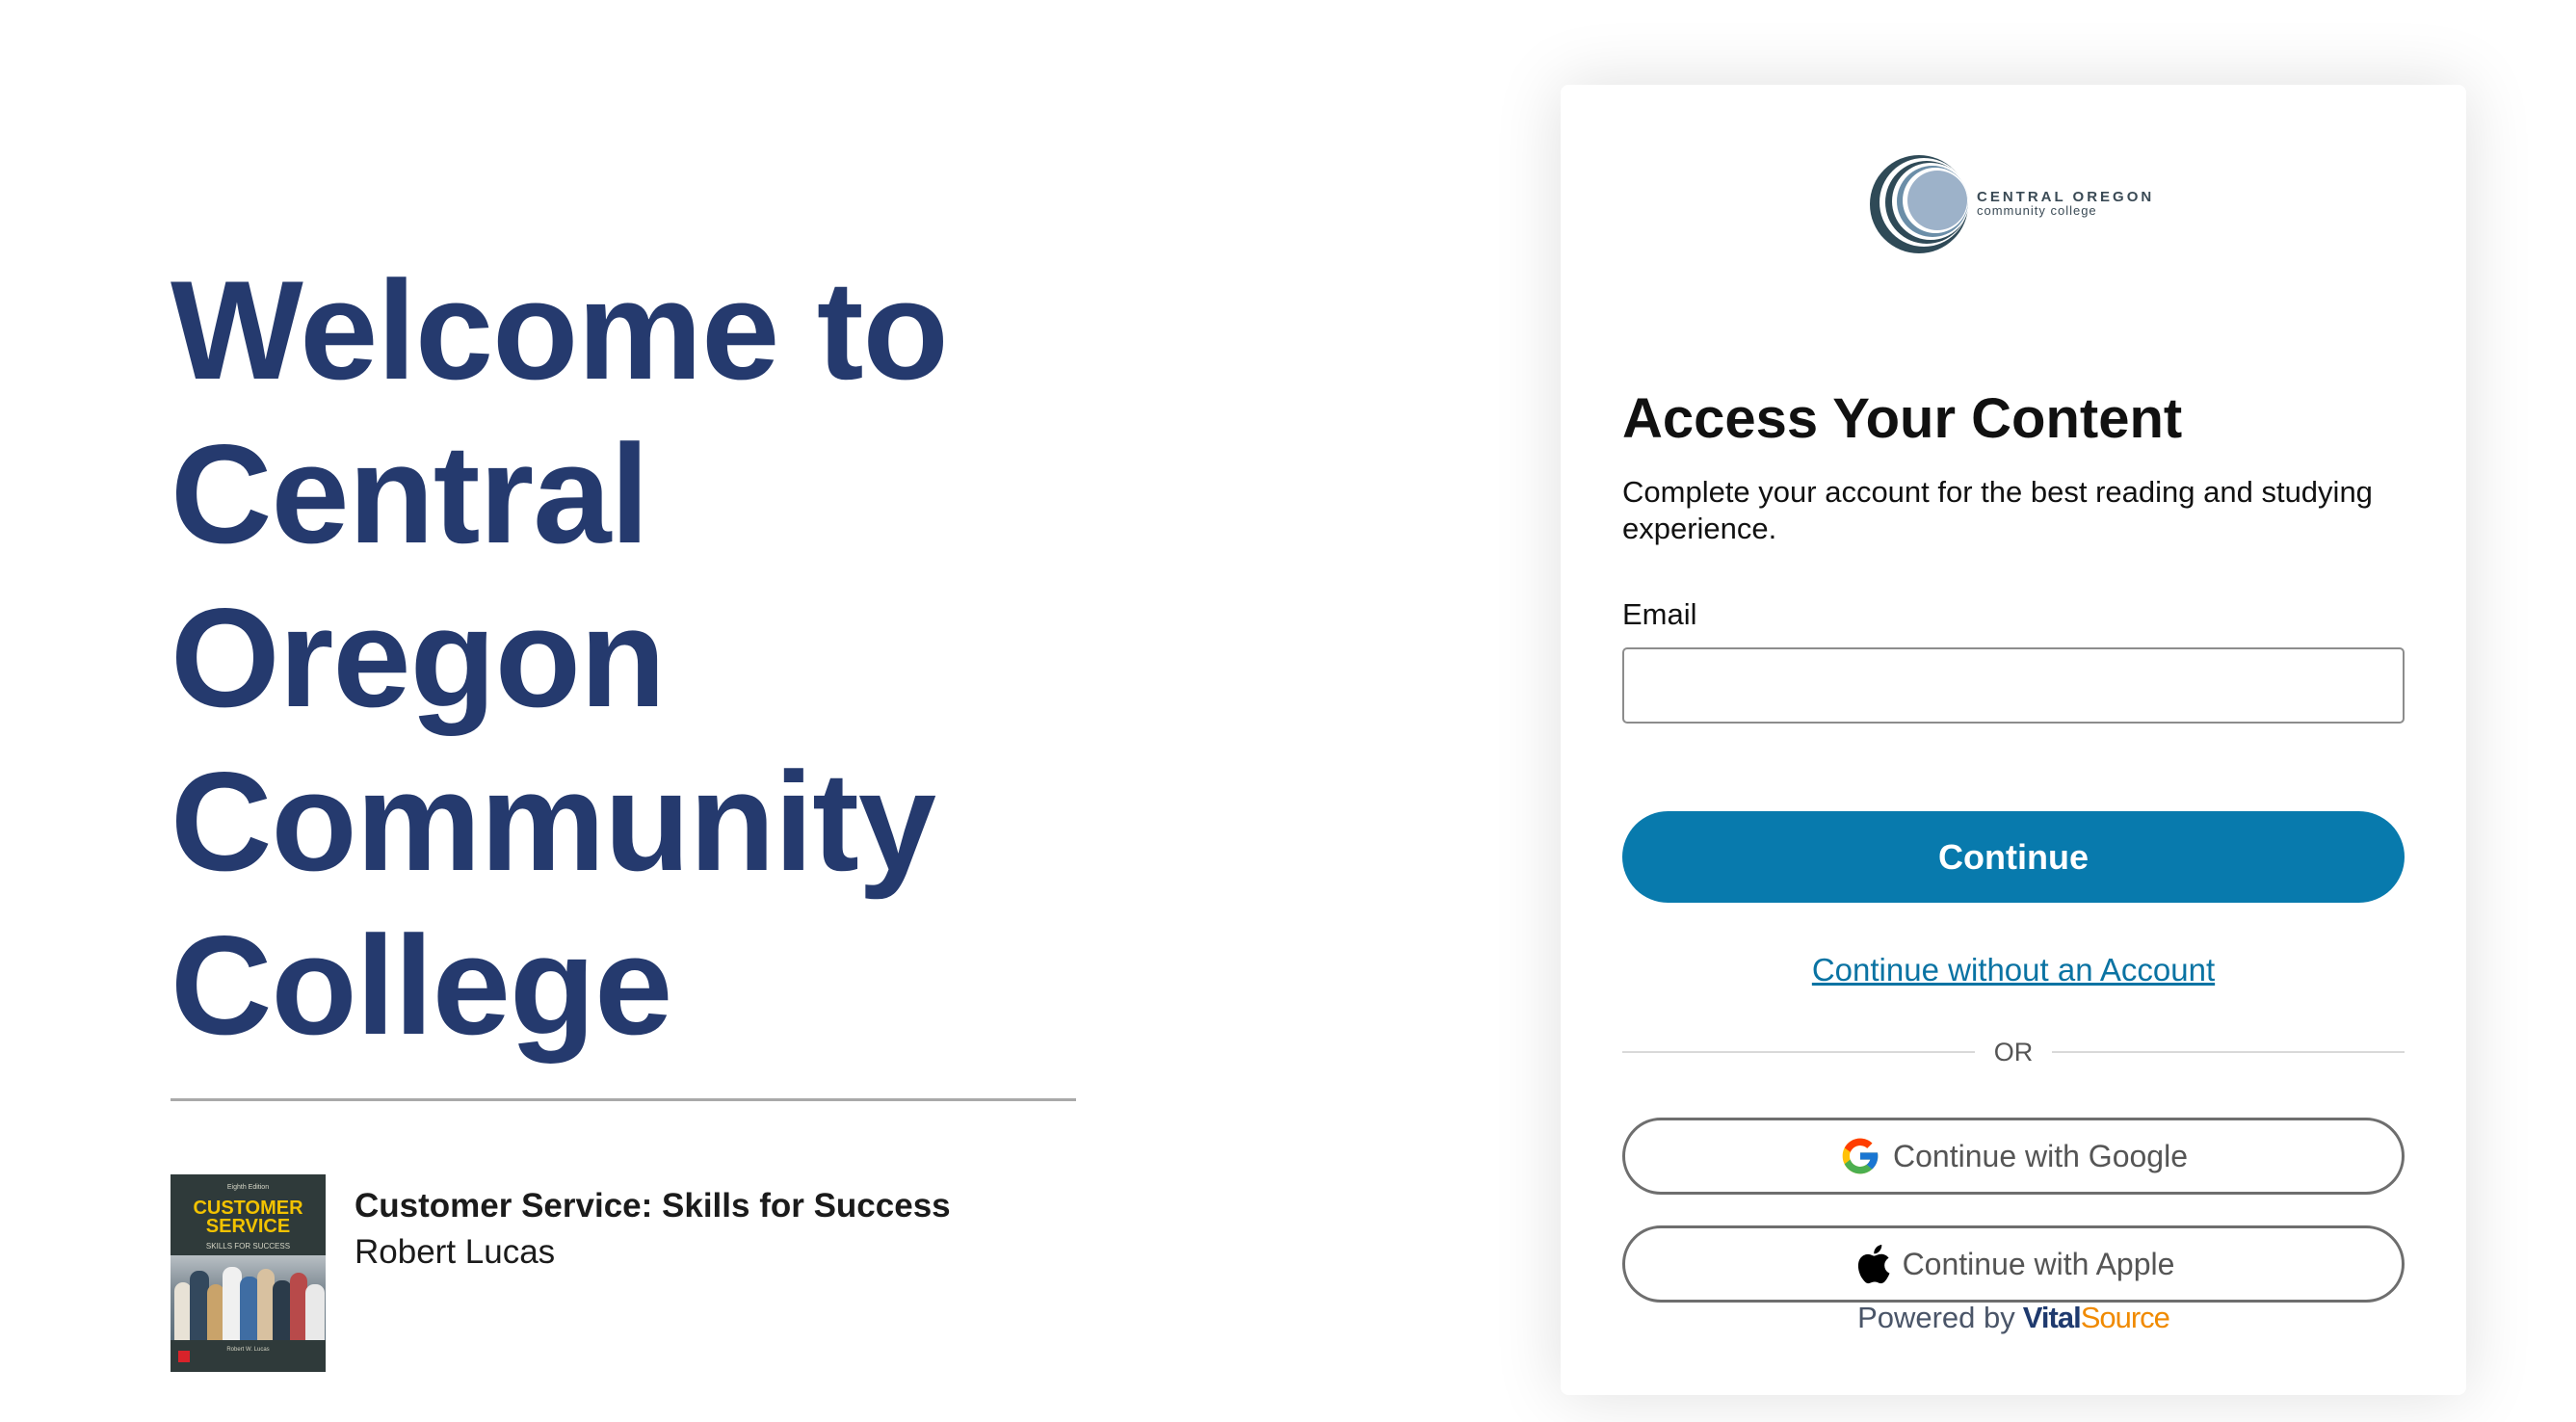 This screenshot has height=1422, width=2576. I want to click on cocc-circle-logo-icon, so click(1920, 204).